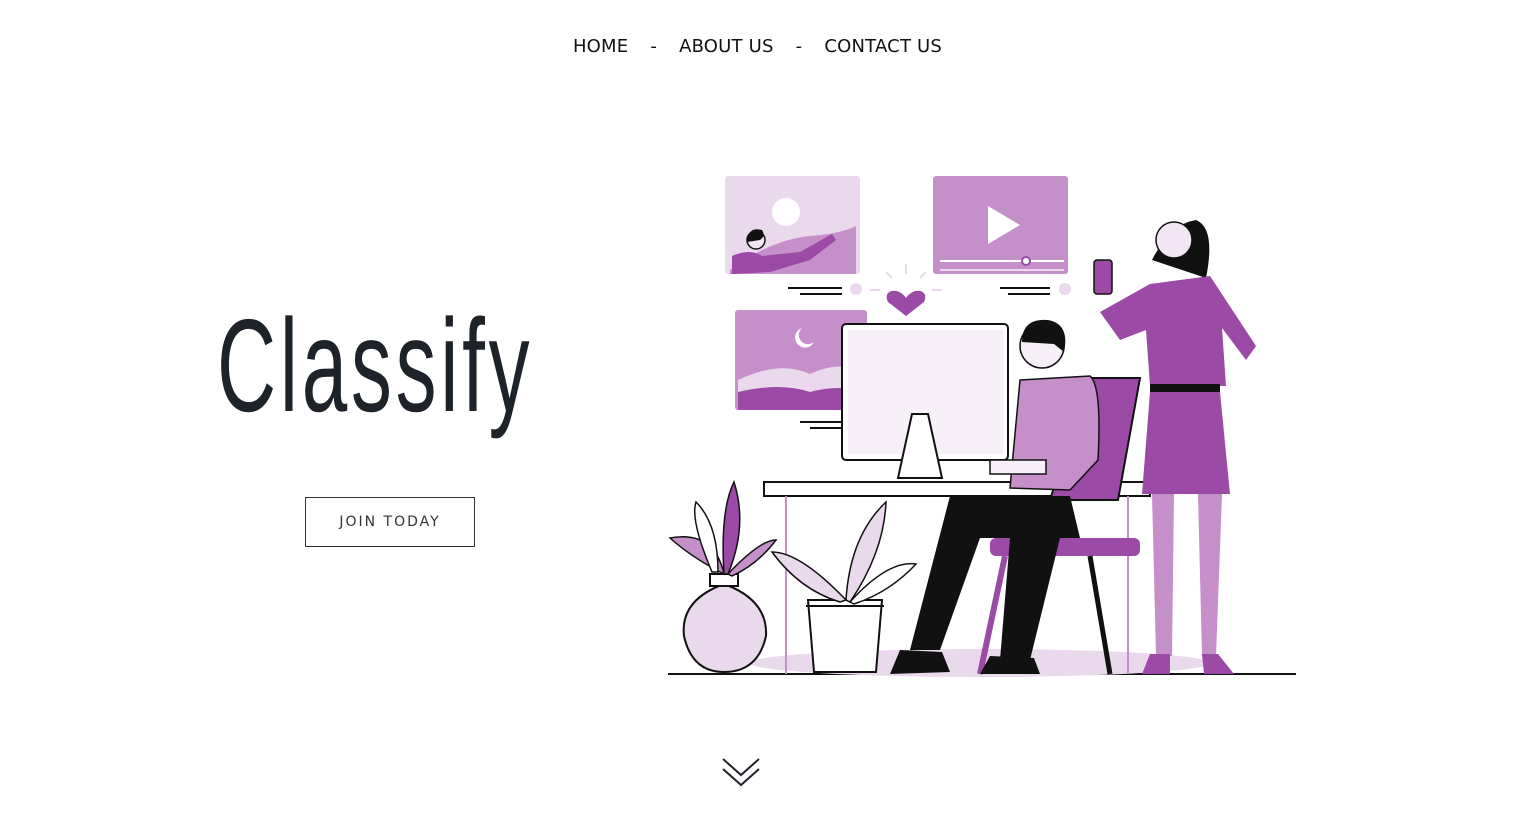 The height and width of the screenshot is (828, 1515). What do you see at coordinates (375, 365) in the screenshot?
I see `brand-title: Classify` at bounding box center [375, 365].